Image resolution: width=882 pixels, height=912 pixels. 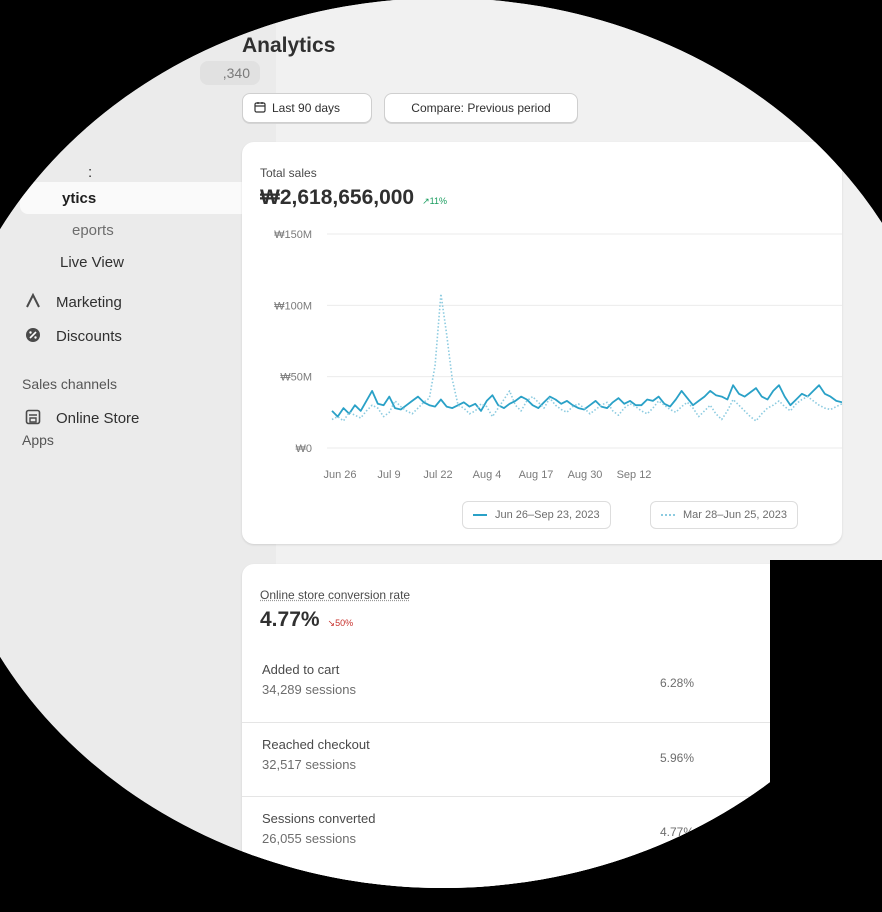 What do you see at coordinates (316, 744) in the screenshot?
I see `funnel-step-name: Reached checkout` at bounding box center [316, 744].